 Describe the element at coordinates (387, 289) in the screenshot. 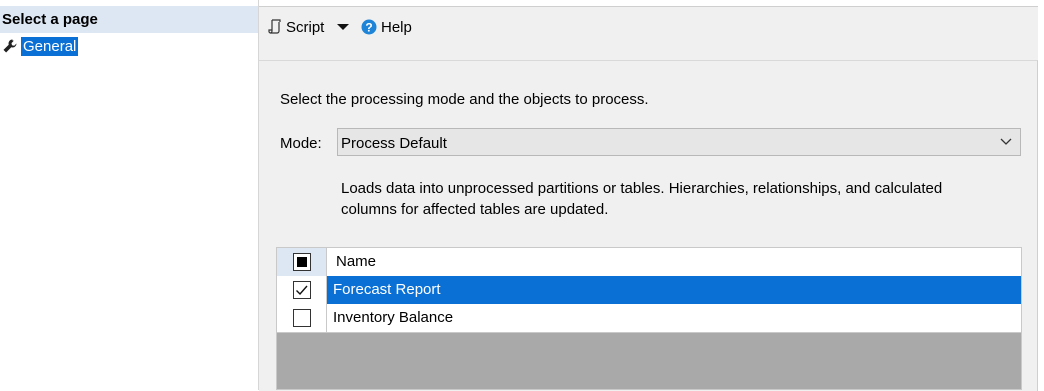

I see `row-name: Forecast Report` at that location.